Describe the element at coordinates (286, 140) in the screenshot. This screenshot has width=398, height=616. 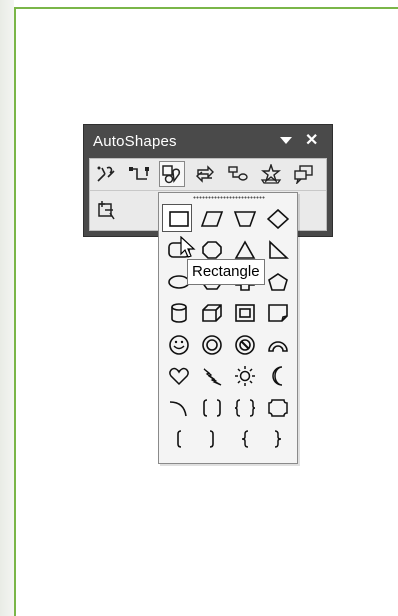
I see `toolbar-options-dropdown-icon` at that location.